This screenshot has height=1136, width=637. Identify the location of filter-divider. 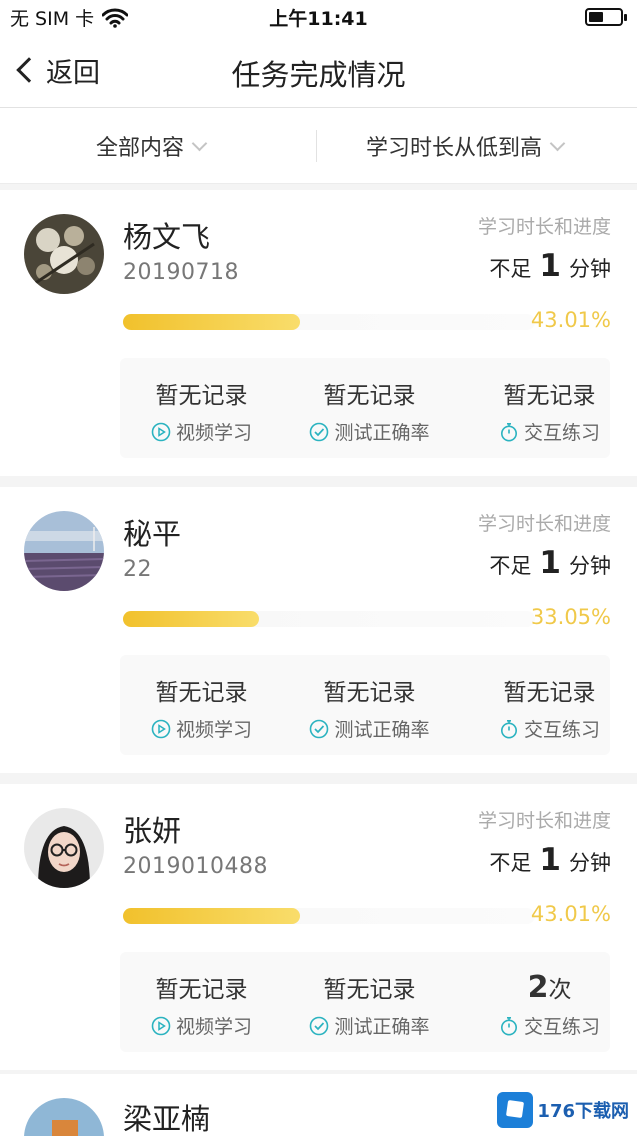
(316, 146).